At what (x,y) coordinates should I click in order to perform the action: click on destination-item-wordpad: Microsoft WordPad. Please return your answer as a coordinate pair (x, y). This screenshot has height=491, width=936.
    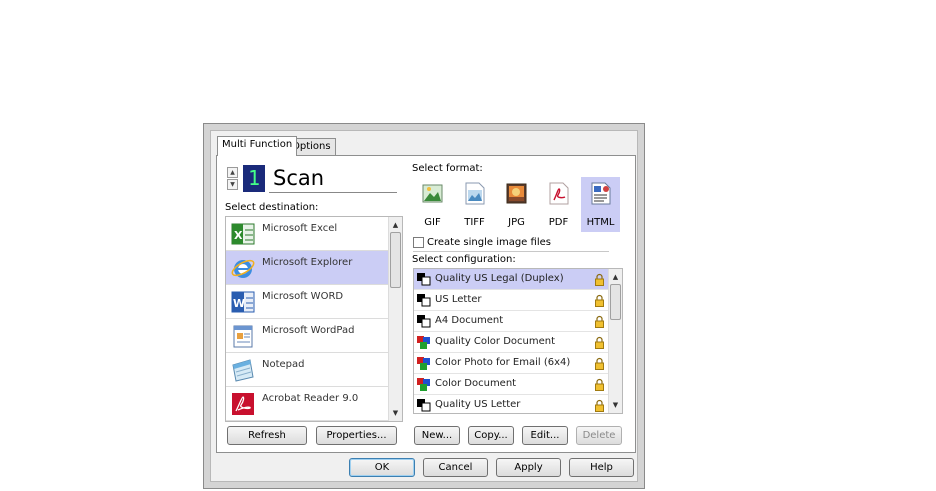
    Looking at the image, I should click on (307, 336).